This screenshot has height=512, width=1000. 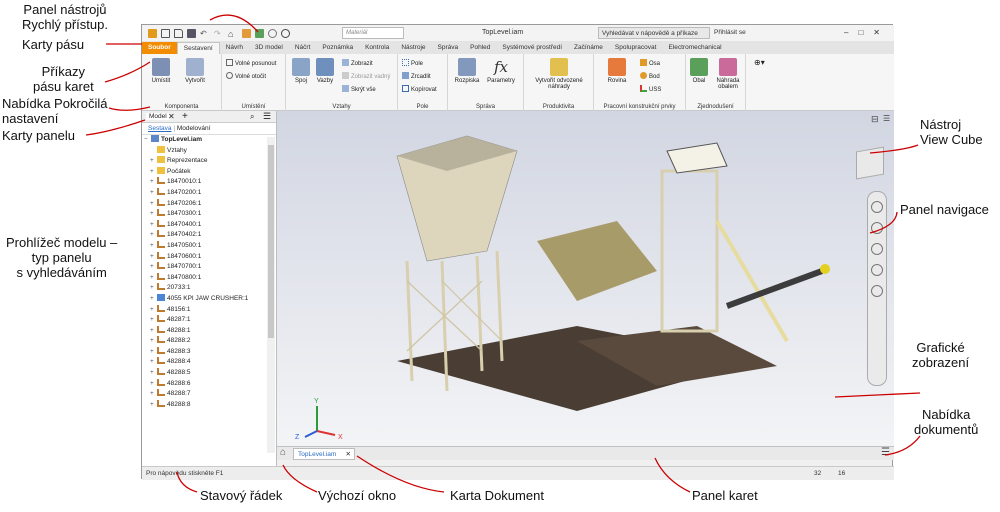 What do you see at coordinates (699, 71) in the screenshot?
I see `shrinkwrap-button: Obal` at bounding box center [699, 71].